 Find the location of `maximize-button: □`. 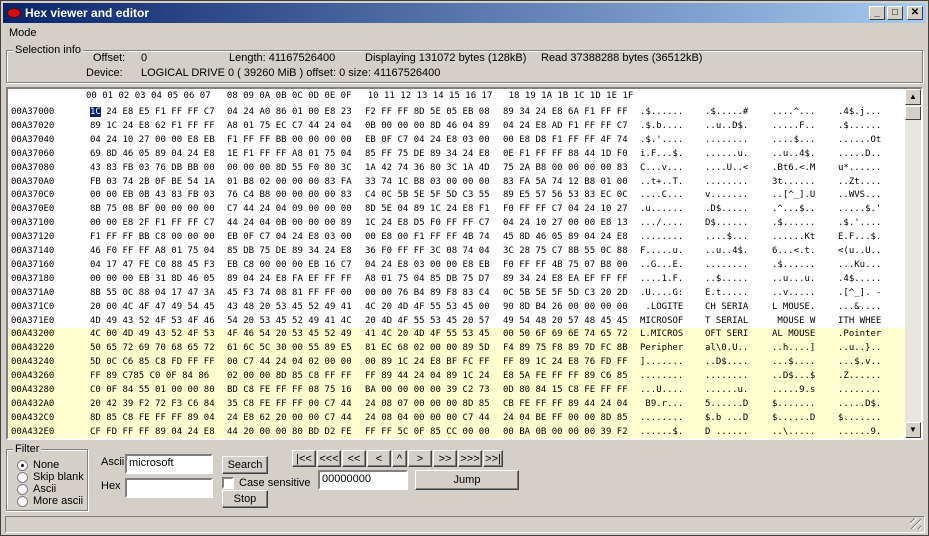

maximize-button: □ is located at coordinates (895, 13).